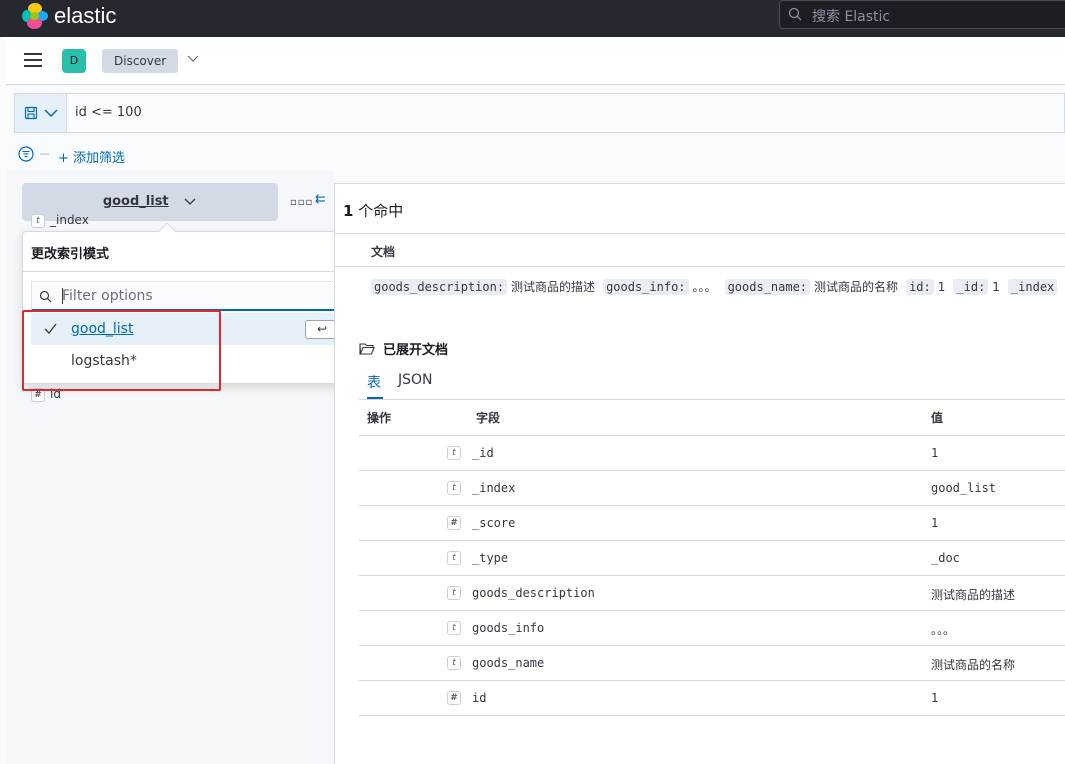  What do you see at coordinates (439, 287) in the screenshot?
I see `summary-key: goods_description:` at bounding box center [439, 287].